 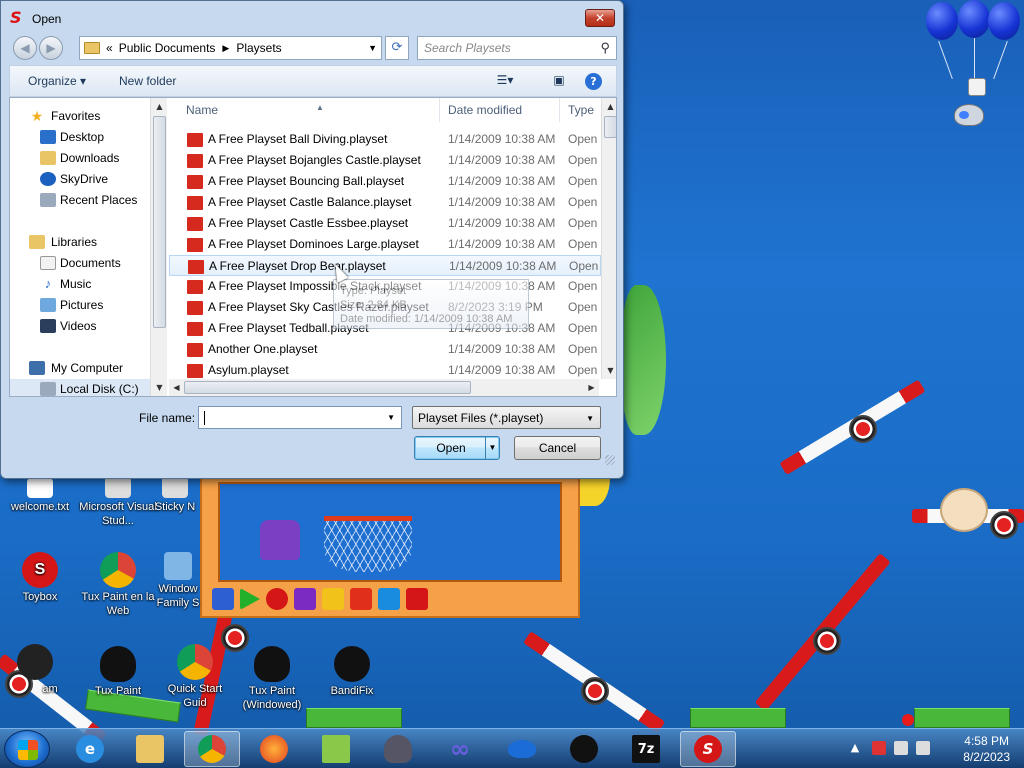 What do you see at coordinates (109, 48) in the screenshot?
I see `breadcrumb-overflow: «` at bounding box center [109, 48].